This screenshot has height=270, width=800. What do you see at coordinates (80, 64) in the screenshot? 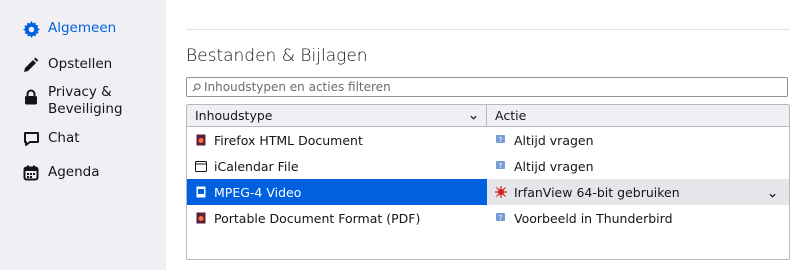
I see `sidebar-item-label: Opstellen` at bounding box center [80, 64].